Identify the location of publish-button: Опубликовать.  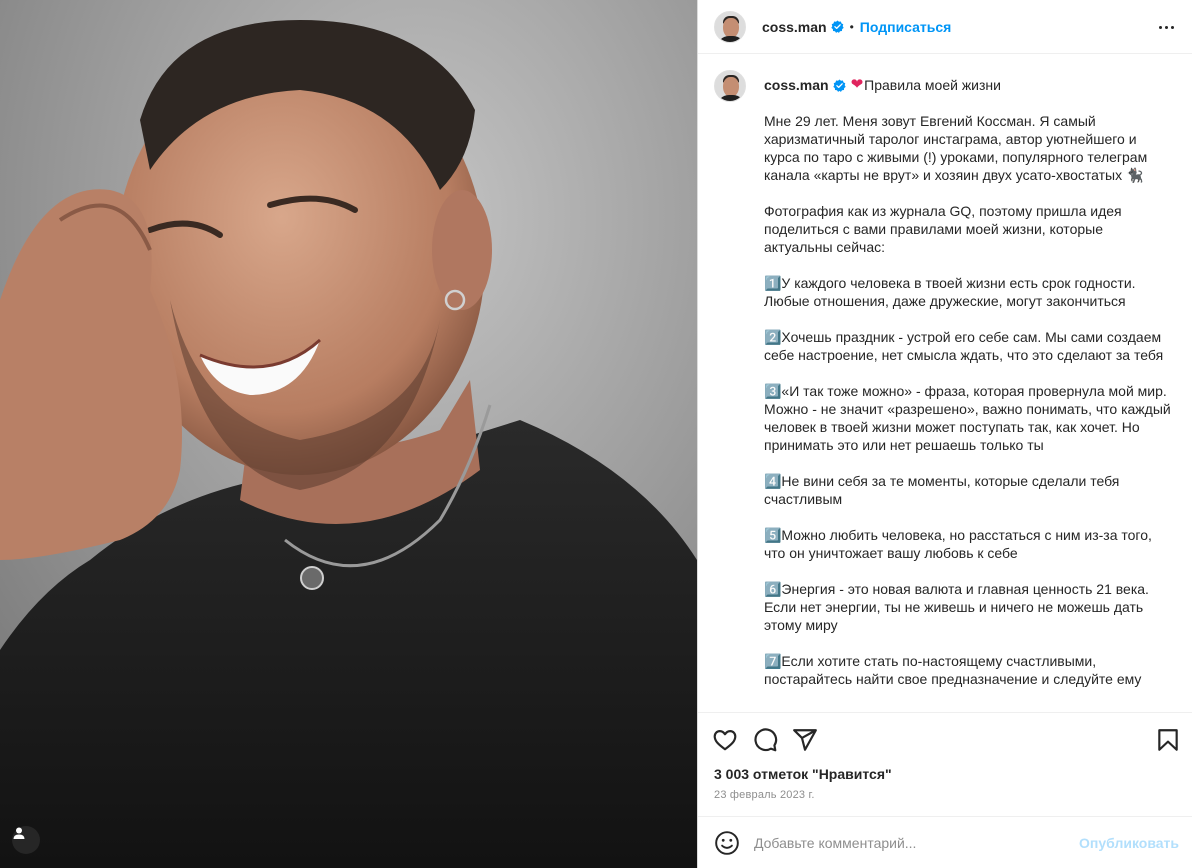
(1129, 843).